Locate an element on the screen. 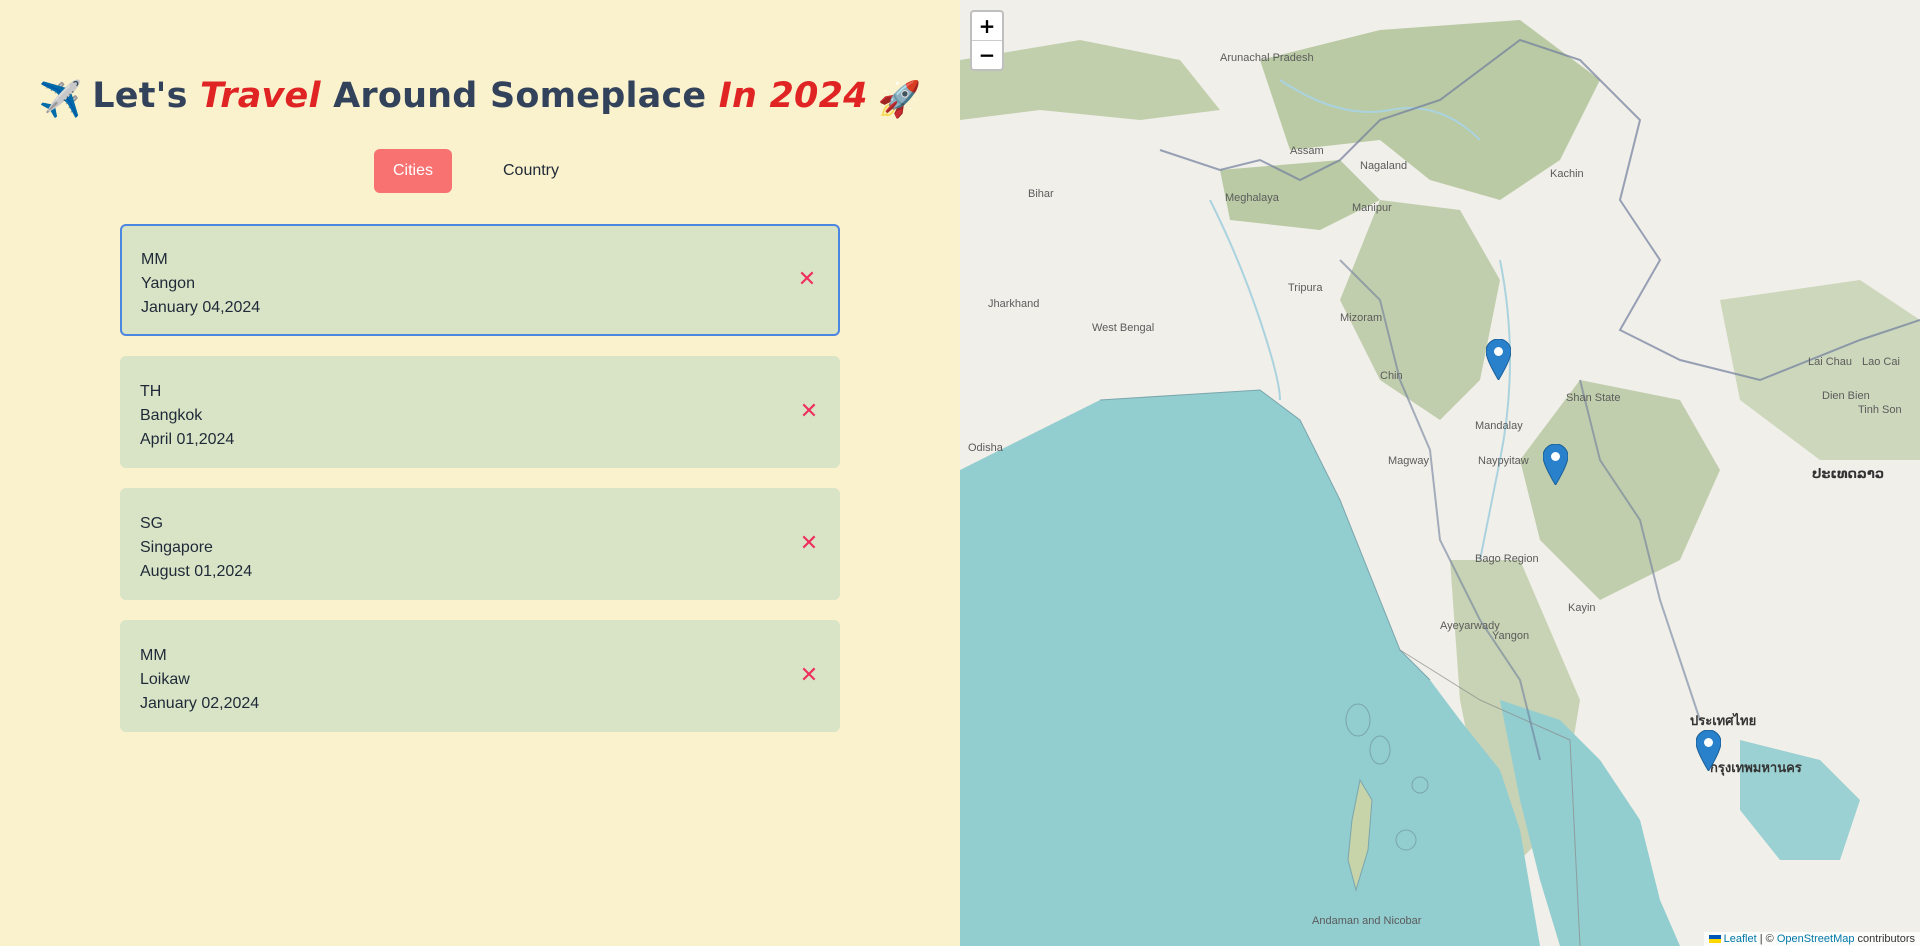 The height and width of the screenshot is (946, 1920). map-label: Tinh Son is located at coordinates (1880, 410).